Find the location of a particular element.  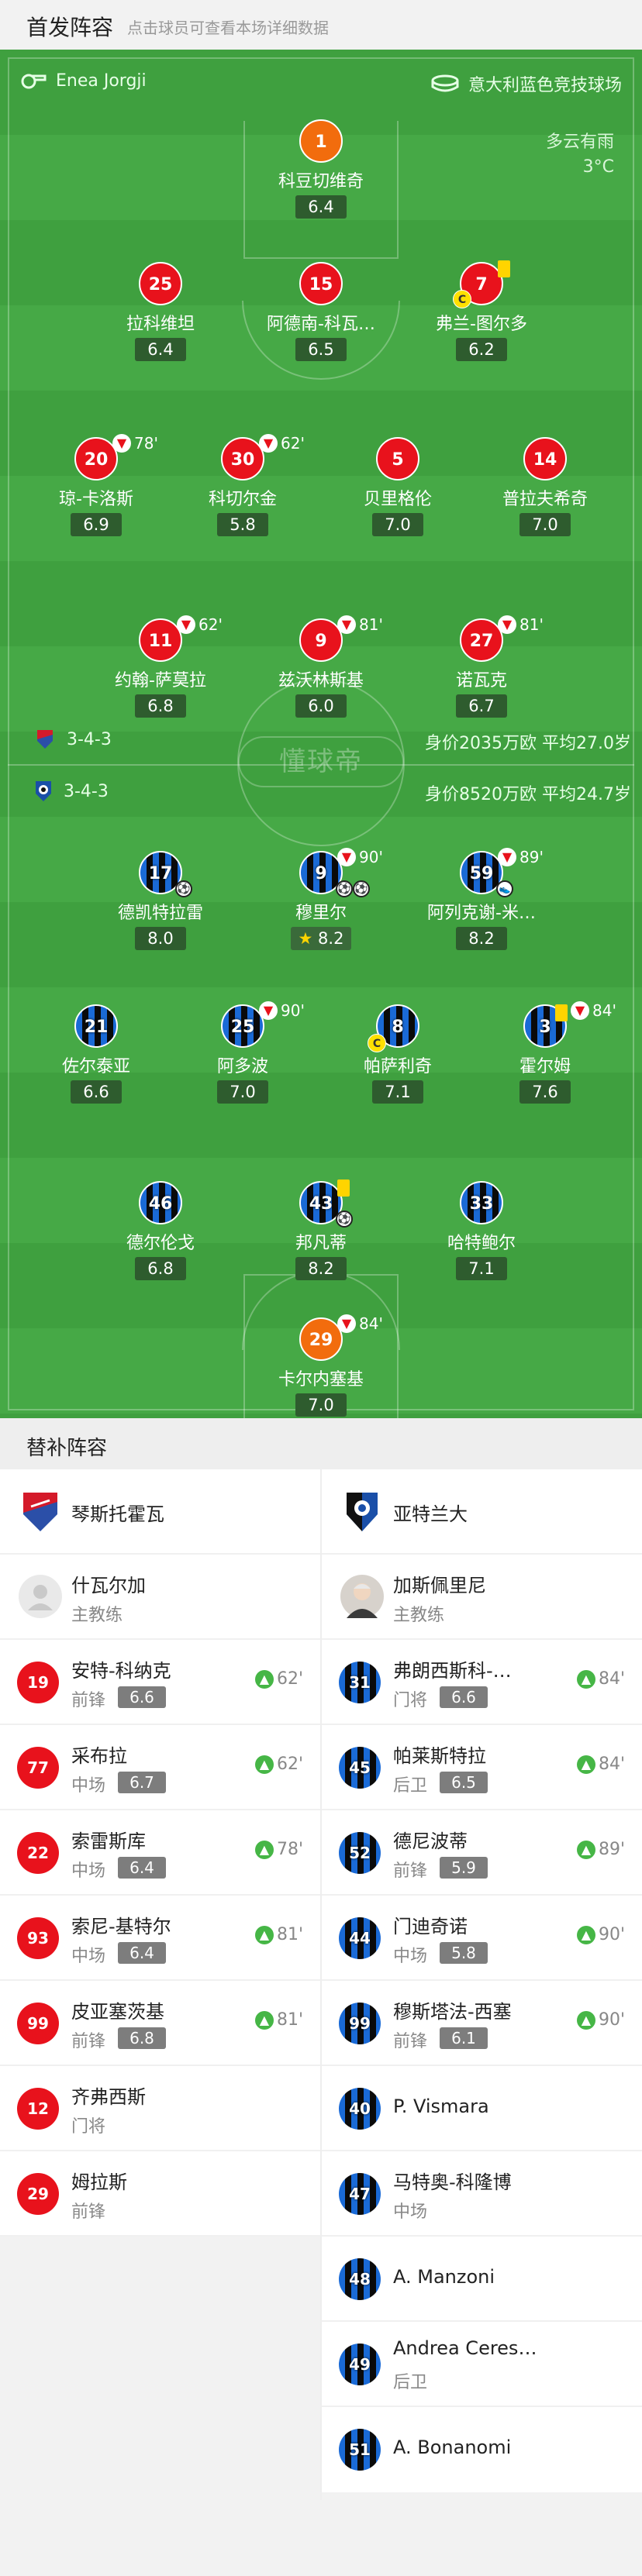

sub-in-minute: 89' is located at coordinates (611, 1849).